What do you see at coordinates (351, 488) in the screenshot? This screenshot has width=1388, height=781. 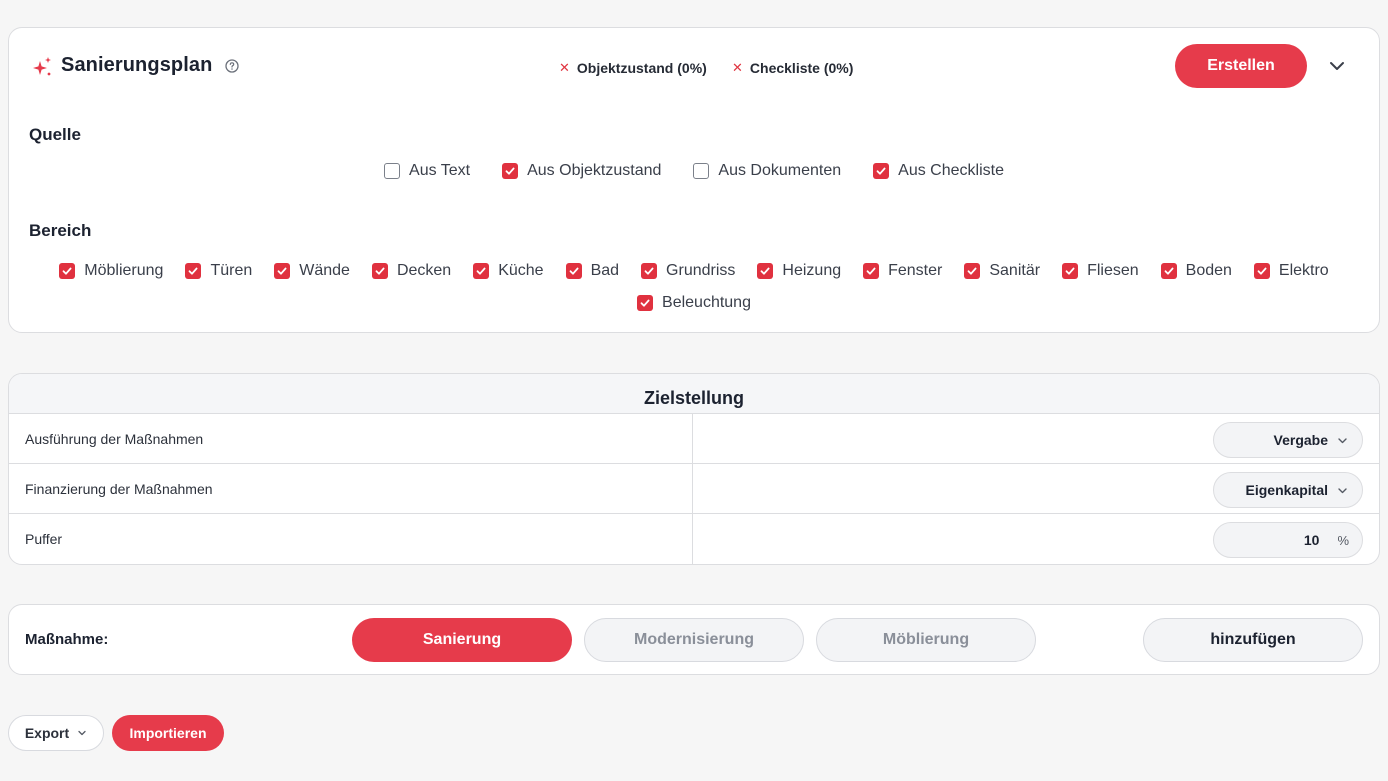 I see `row-label: Finanzierung der Maßnahmen` at bounding box center [351, 488].